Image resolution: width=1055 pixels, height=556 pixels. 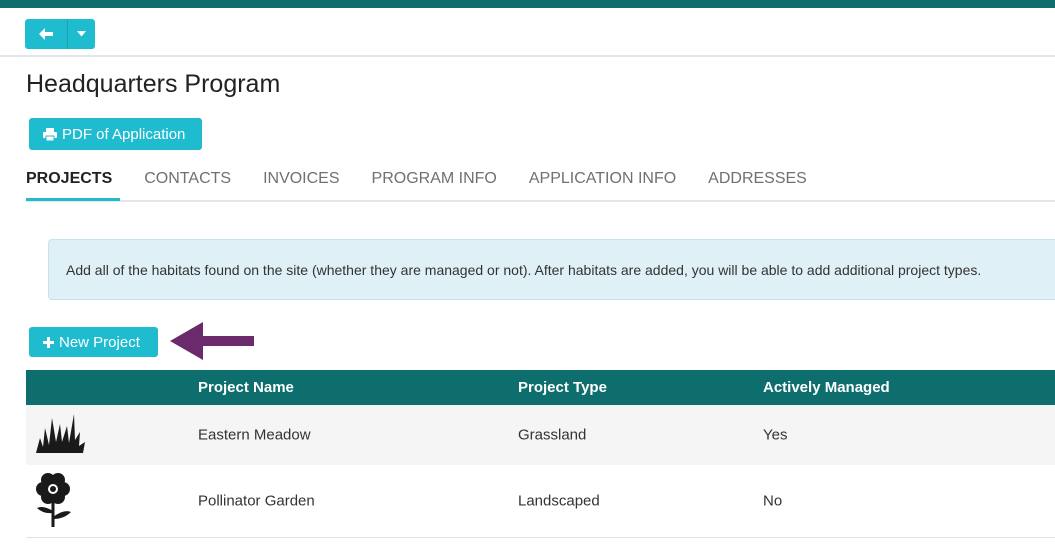 I want to click on arrow-left-icon, so click(x=46, y=34).